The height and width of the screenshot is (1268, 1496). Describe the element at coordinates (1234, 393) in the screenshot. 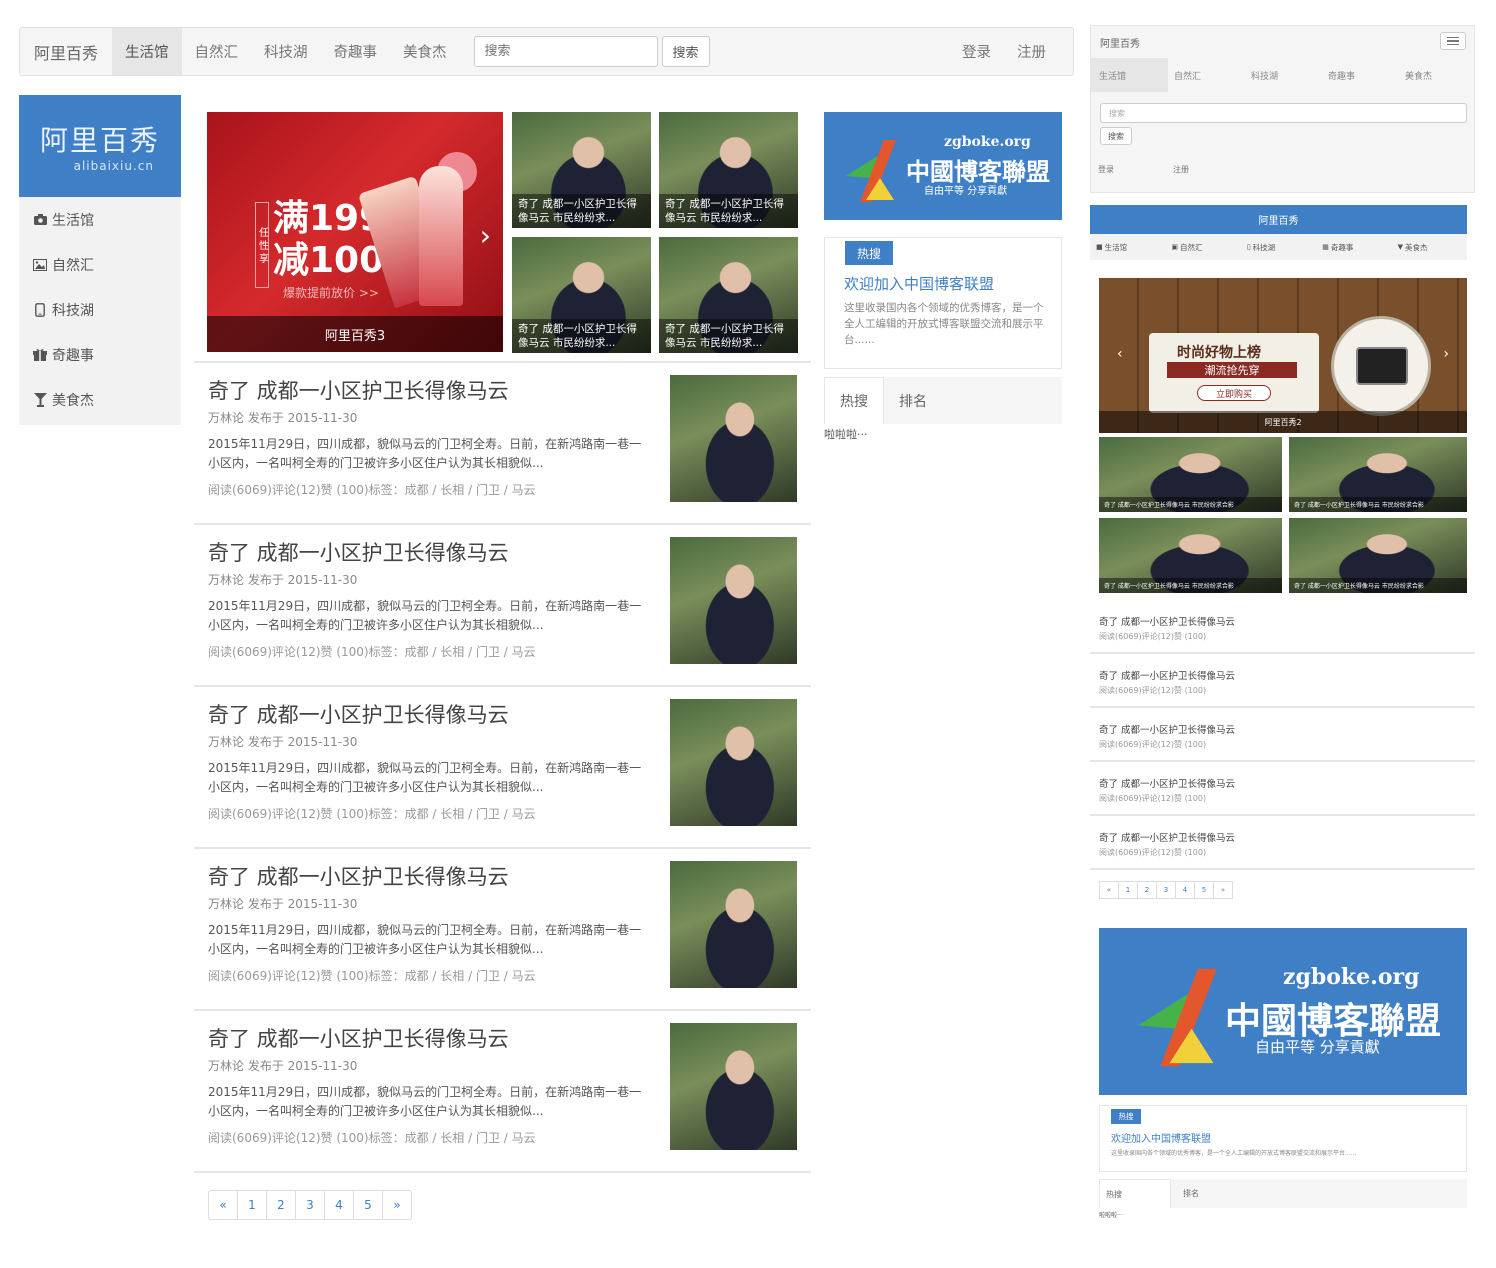

I see `mobile-buy-button: 立即购买` at that location.